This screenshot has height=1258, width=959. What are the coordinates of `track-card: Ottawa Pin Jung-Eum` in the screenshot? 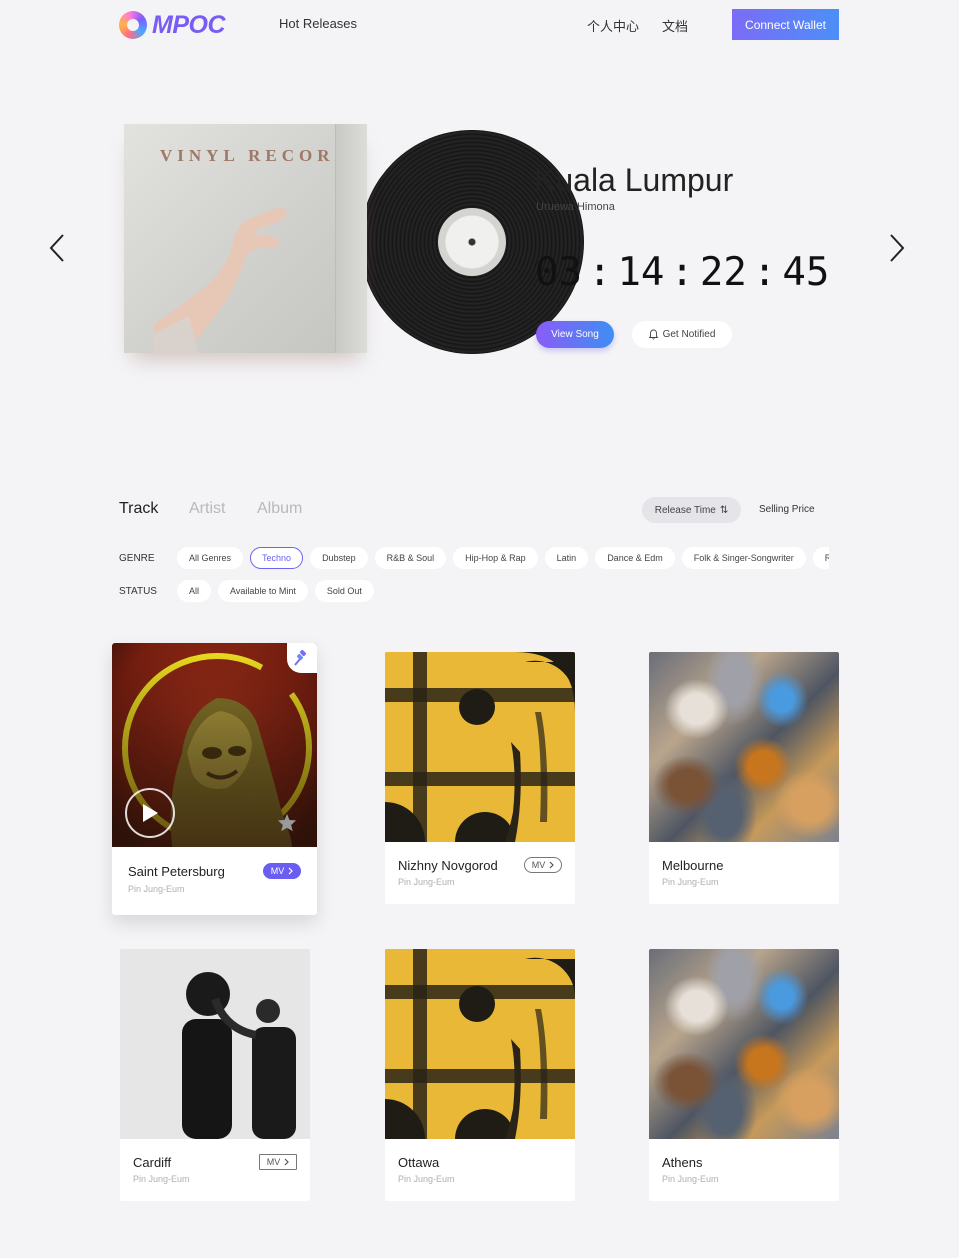 It's located at (480, 1075).